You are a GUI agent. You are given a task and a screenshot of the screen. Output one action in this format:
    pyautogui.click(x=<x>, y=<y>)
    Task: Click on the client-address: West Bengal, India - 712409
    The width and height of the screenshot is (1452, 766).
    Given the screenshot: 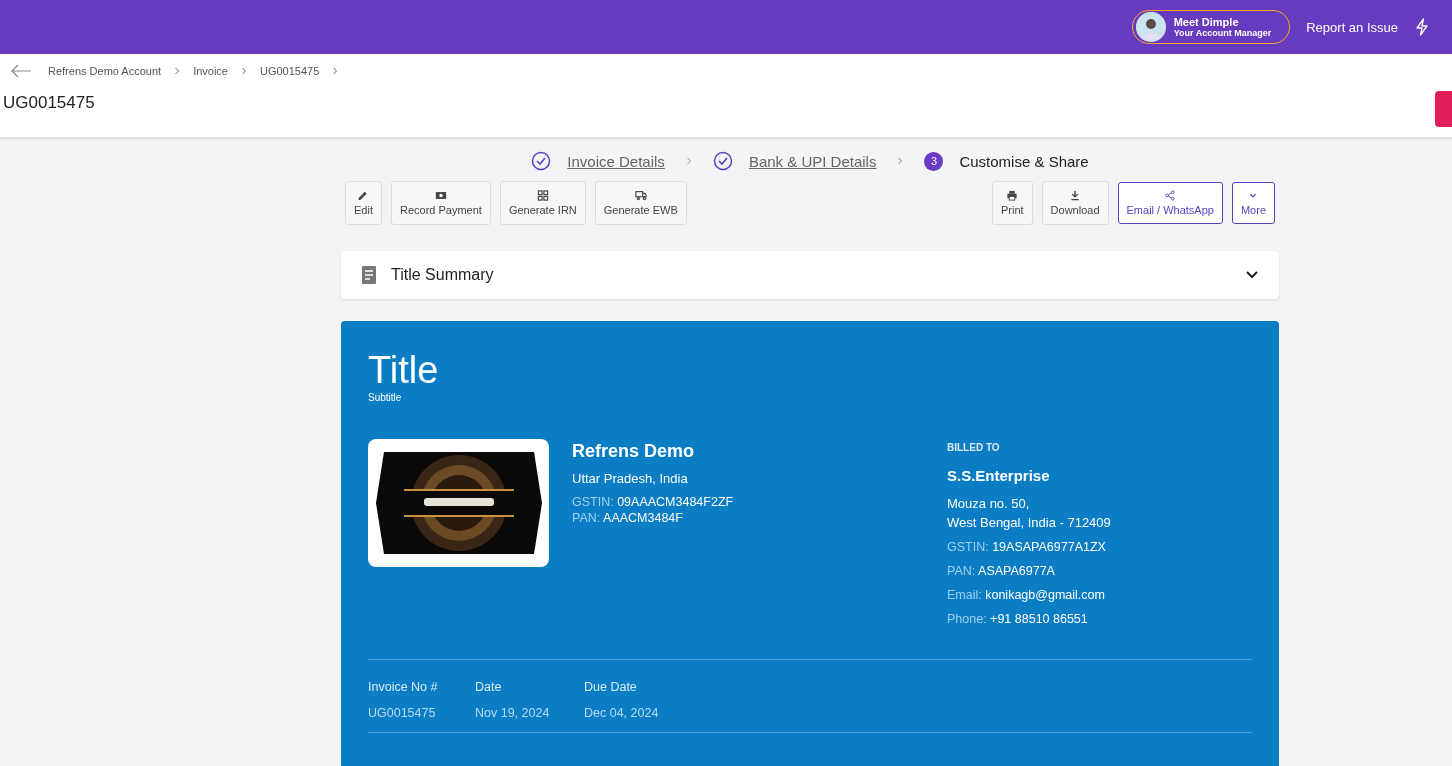 What is the action you would take?
    pyautogui.click(x=1029, y=523)
    